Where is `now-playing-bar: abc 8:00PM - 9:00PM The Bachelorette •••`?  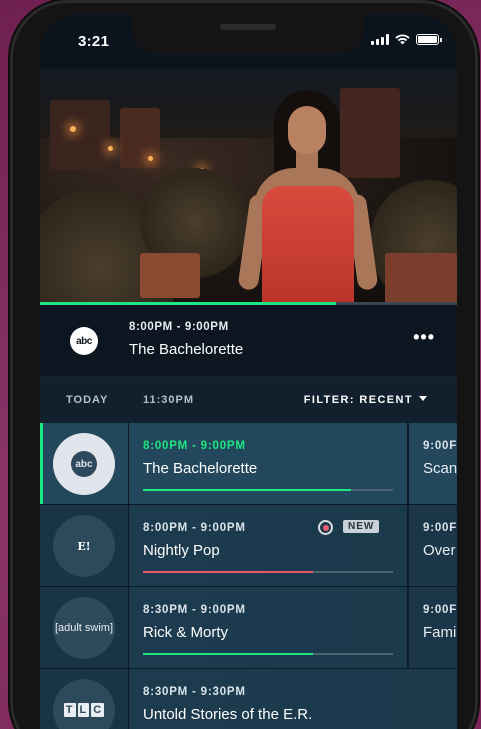 now-playing-bar: abc 8:00PM - 9:00PM The Bachelorette ••• is located at coordinates (248, 341).